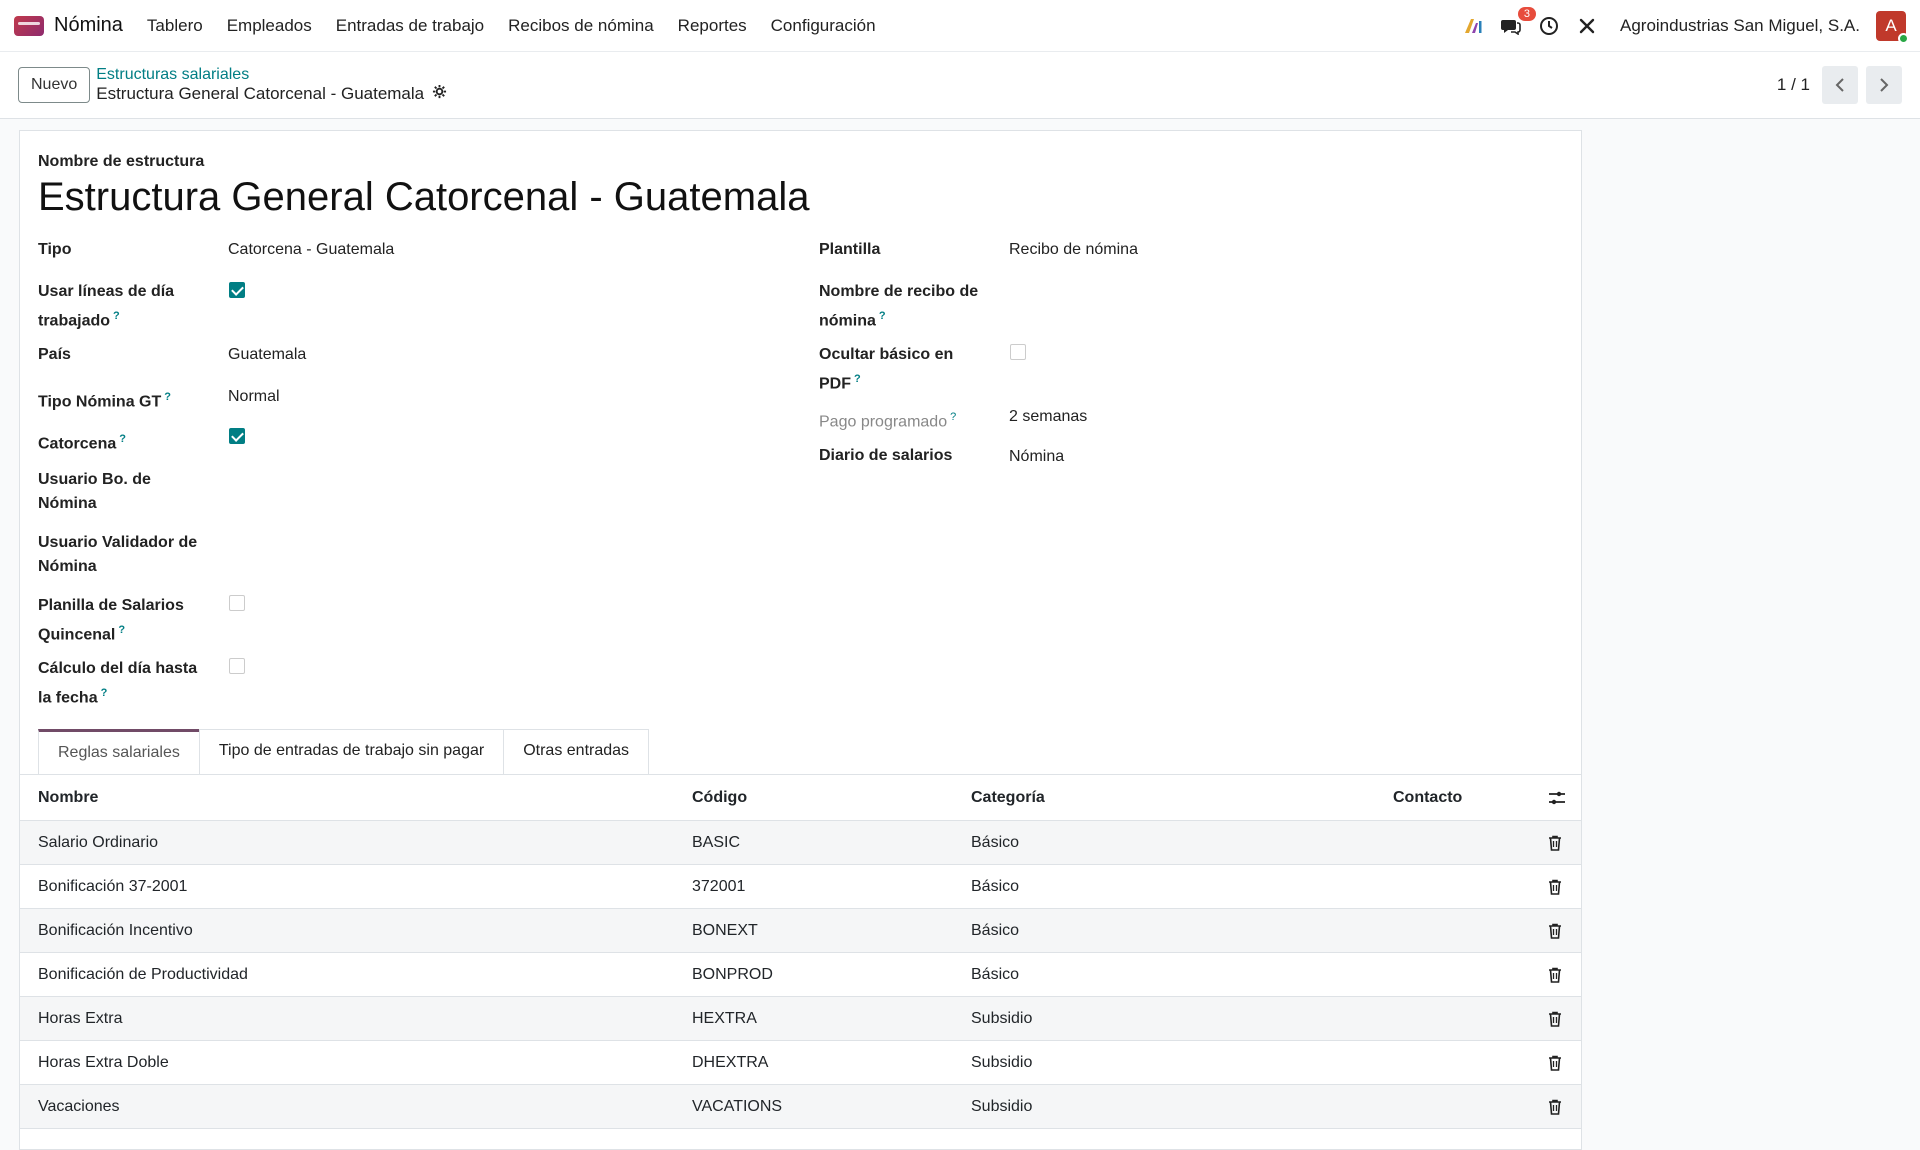 The height and width of the screenshot is (1150, 1920). I want to click on catorcena-label-text: Catorcena, so click(77, 444).